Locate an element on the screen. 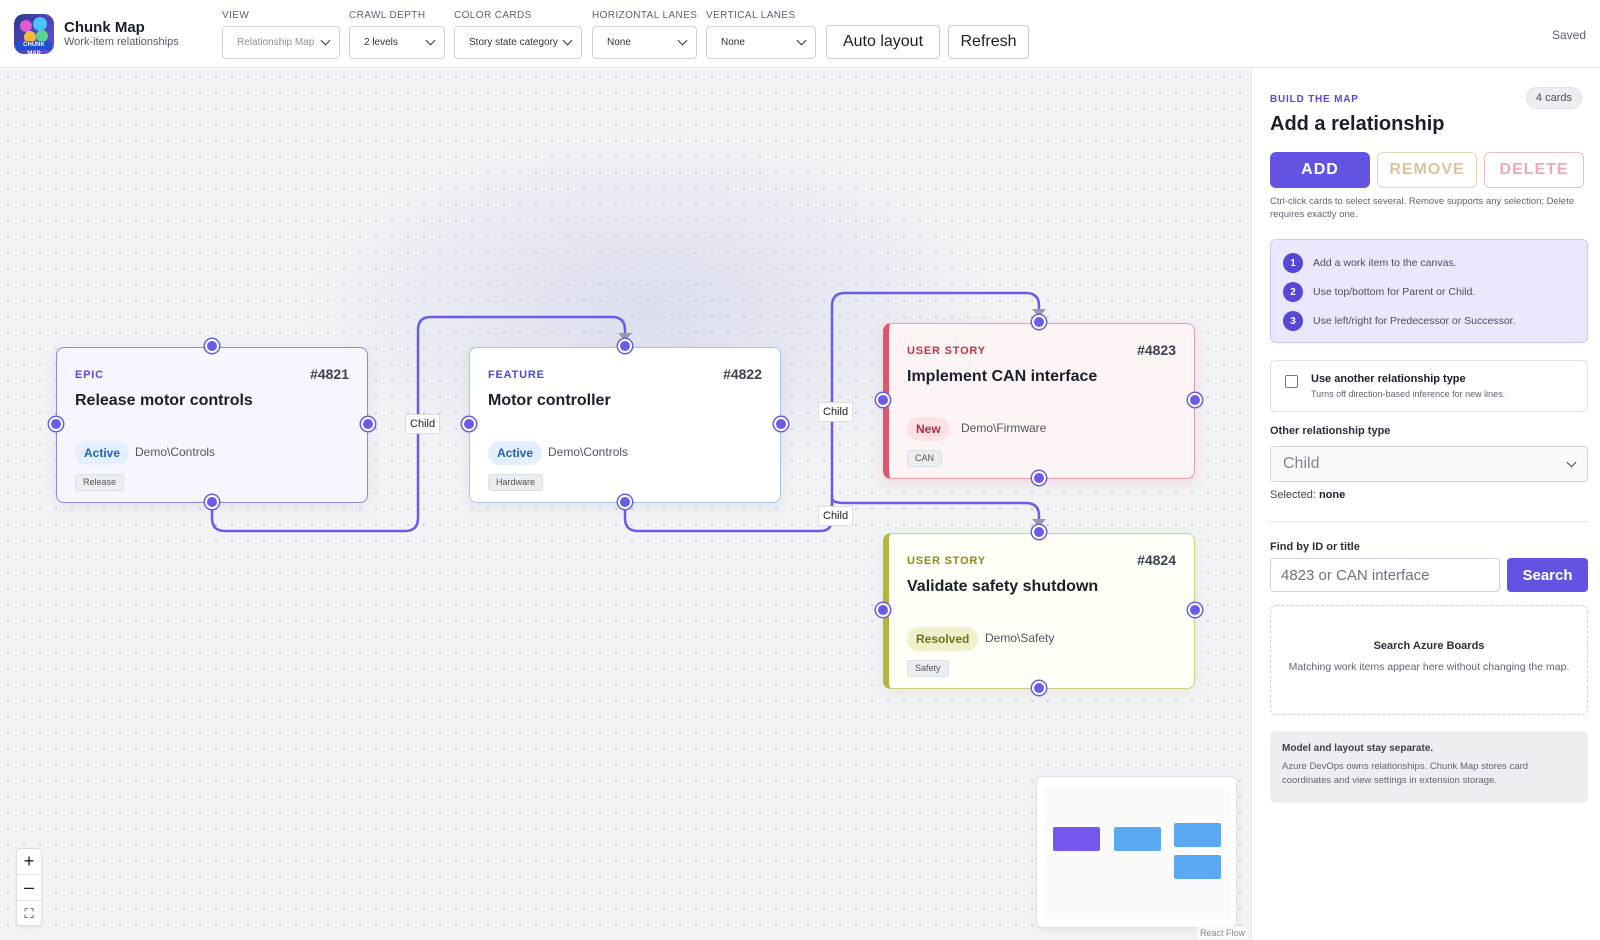  card-count-badge: 4 cards is located at coordinates (1553, 98).